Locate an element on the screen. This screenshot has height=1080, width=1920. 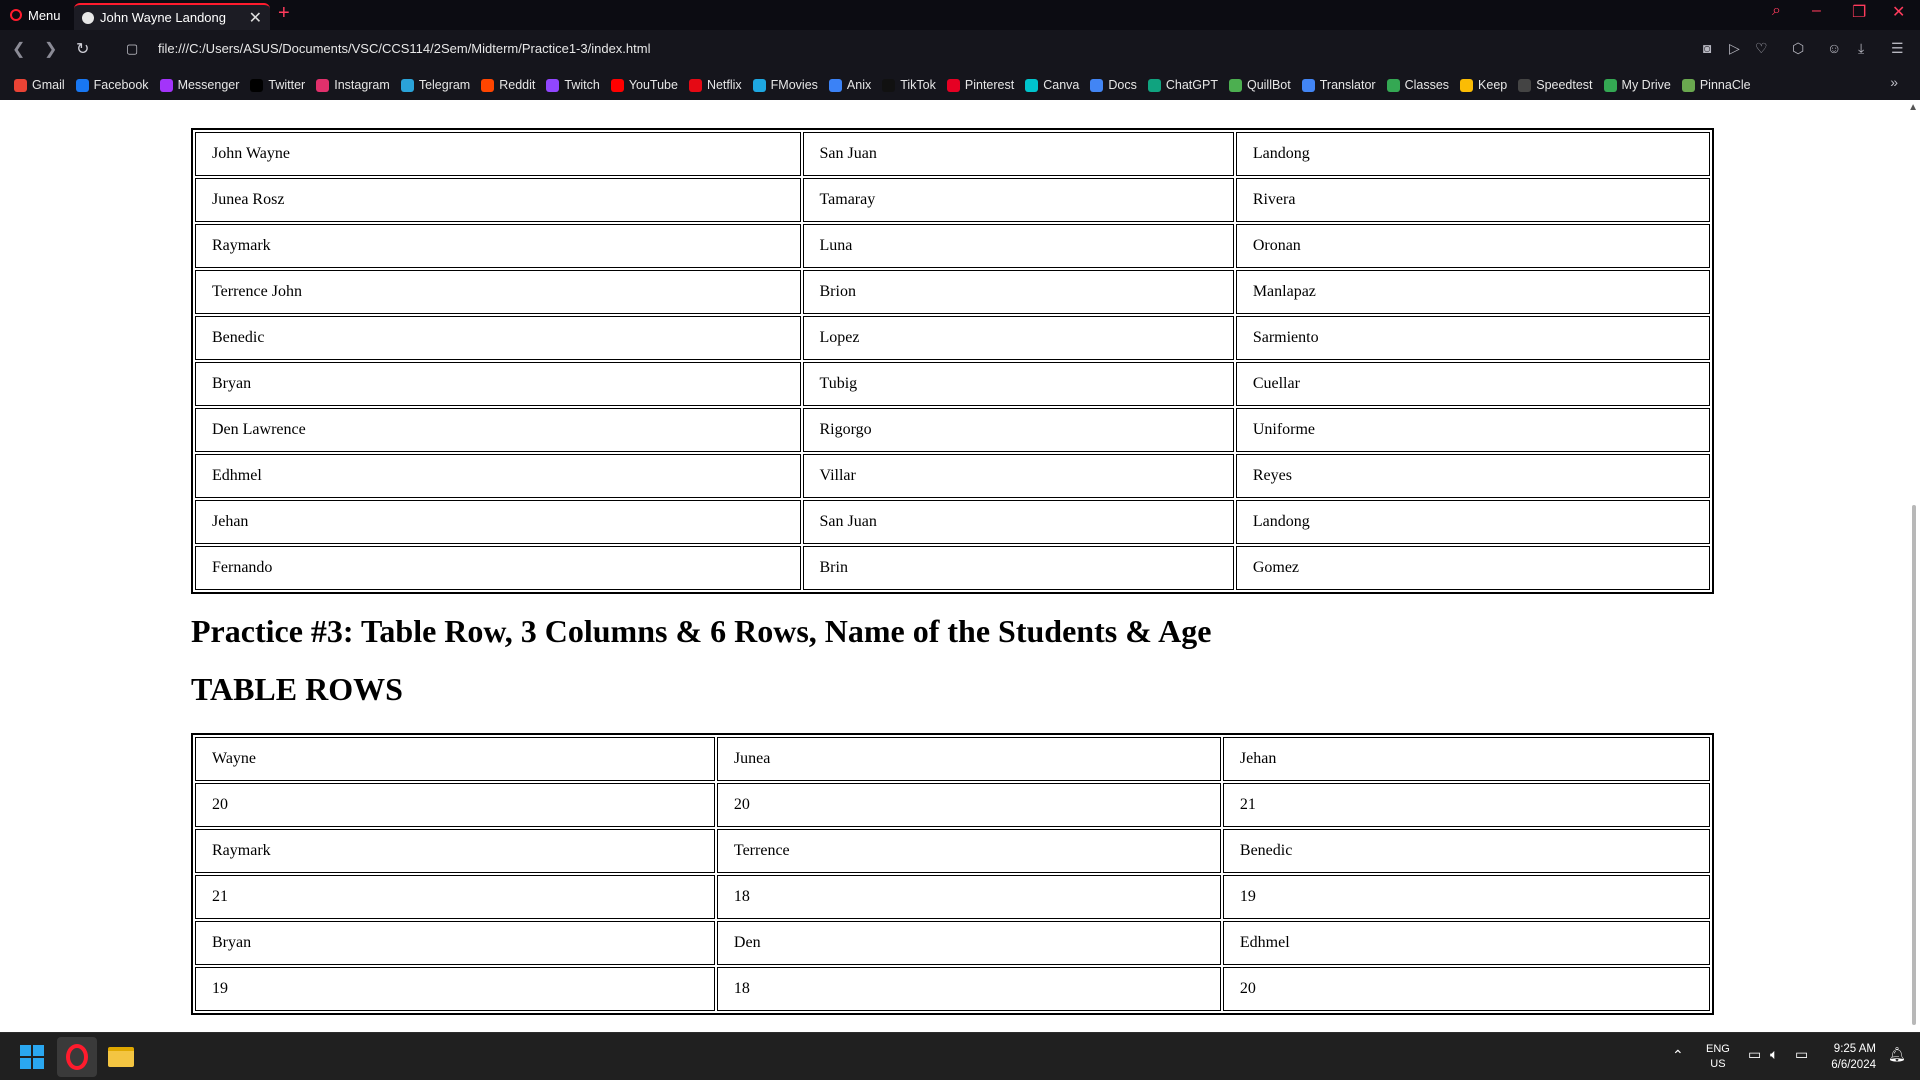
scrollbar-thumb is located at coordinates (1914, 765).